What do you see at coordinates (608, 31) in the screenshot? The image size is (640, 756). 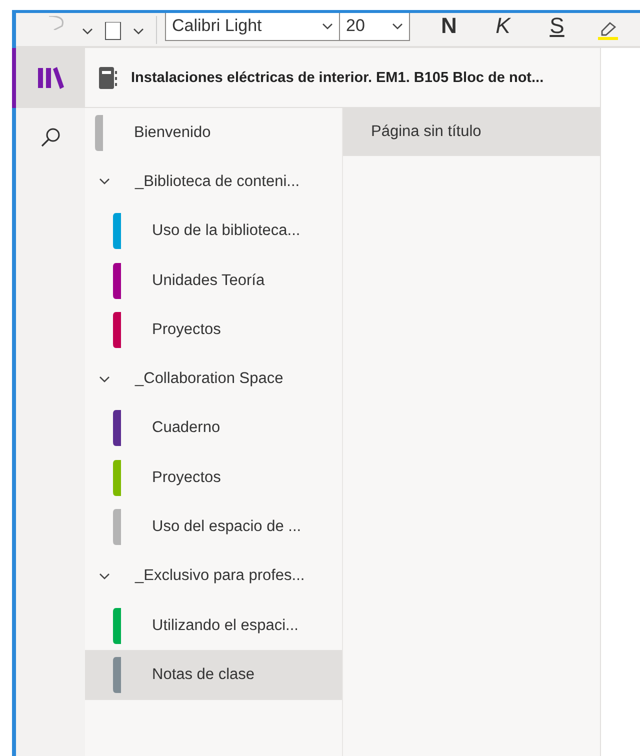 I see `highlighter-icon` at bounding box center [608, 31].